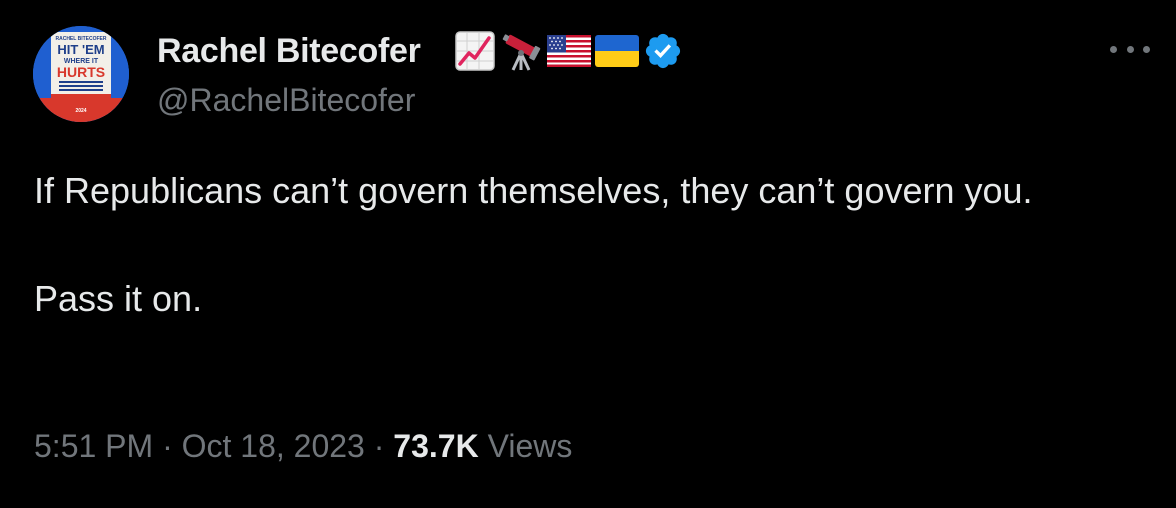  I want to click on ukraine-flag-icon, so click(617, 51).